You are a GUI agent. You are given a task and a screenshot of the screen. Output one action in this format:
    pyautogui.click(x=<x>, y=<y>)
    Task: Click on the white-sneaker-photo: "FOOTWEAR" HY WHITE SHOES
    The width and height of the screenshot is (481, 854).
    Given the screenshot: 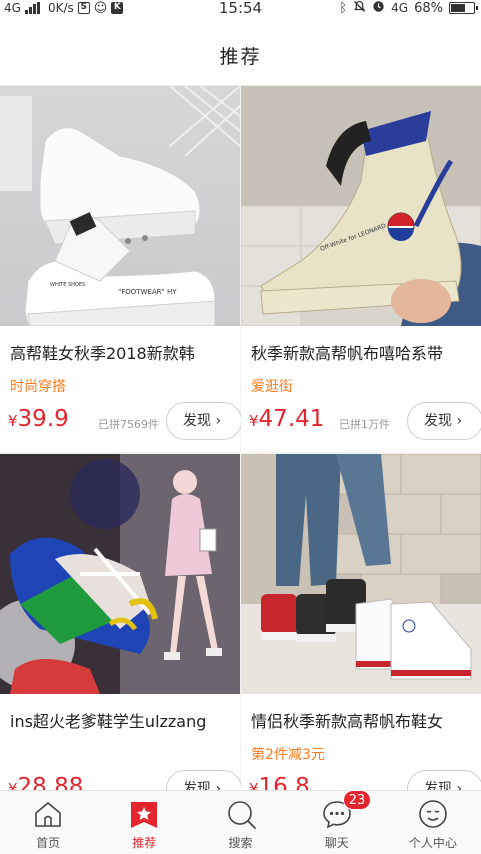 What is the action you would take?
    pyautogui.click(x=120, y=206)
    